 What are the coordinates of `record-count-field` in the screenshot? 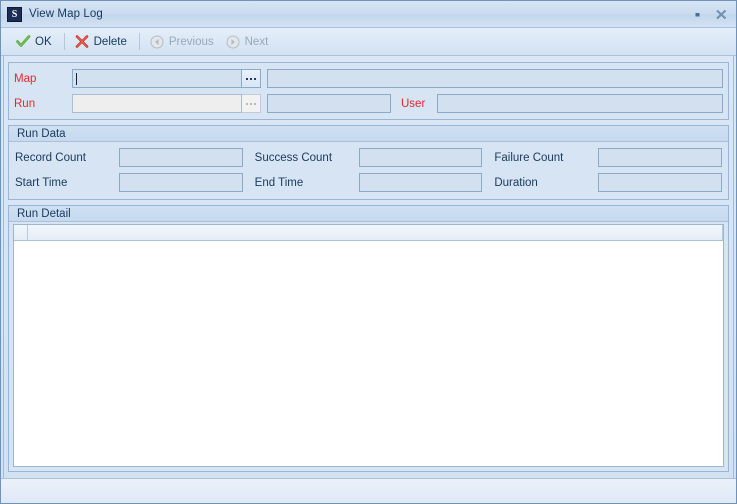 It's located at (181, 157).